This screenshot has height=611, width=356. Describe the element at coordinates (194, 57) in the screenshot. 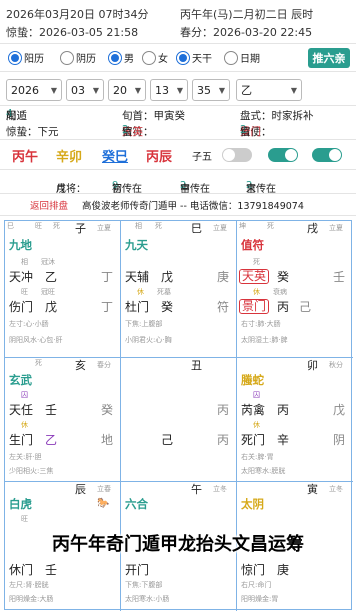

I see `radio-tiangan: 天干` at that location.